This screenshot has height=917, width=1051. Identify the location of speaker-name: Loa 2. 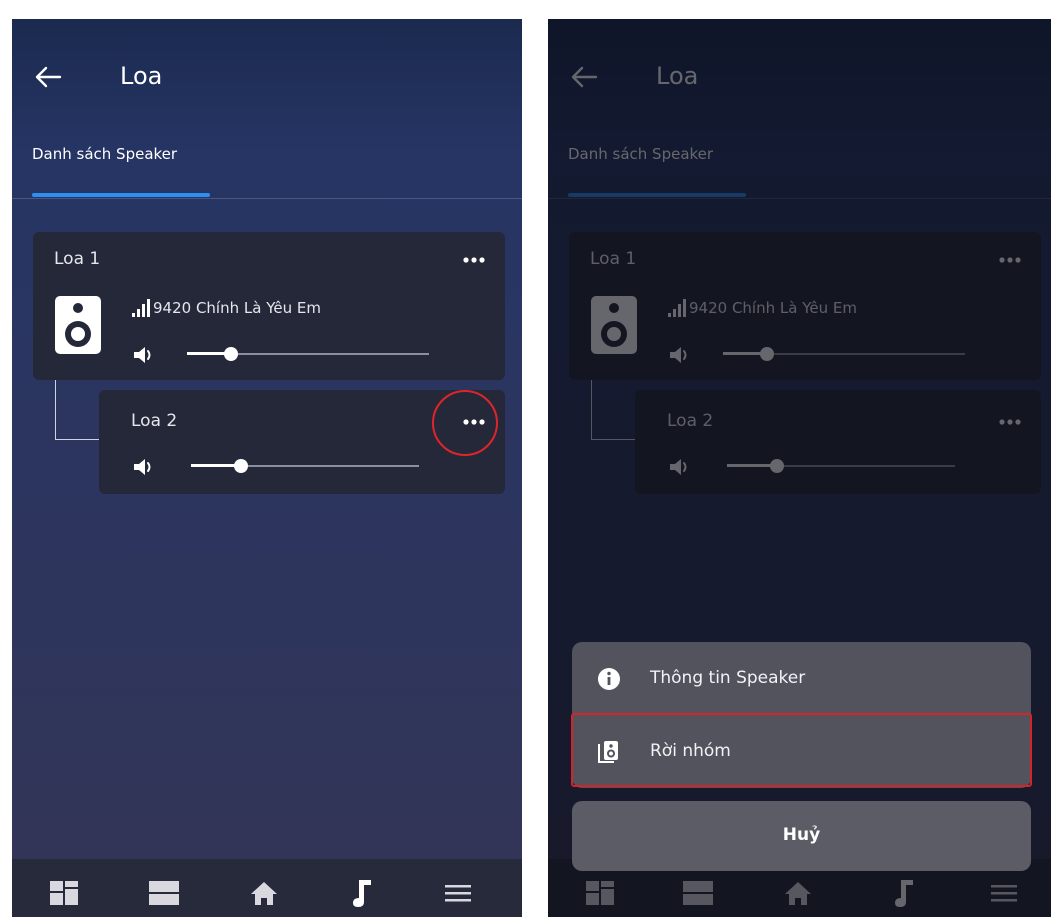
(154, 421).